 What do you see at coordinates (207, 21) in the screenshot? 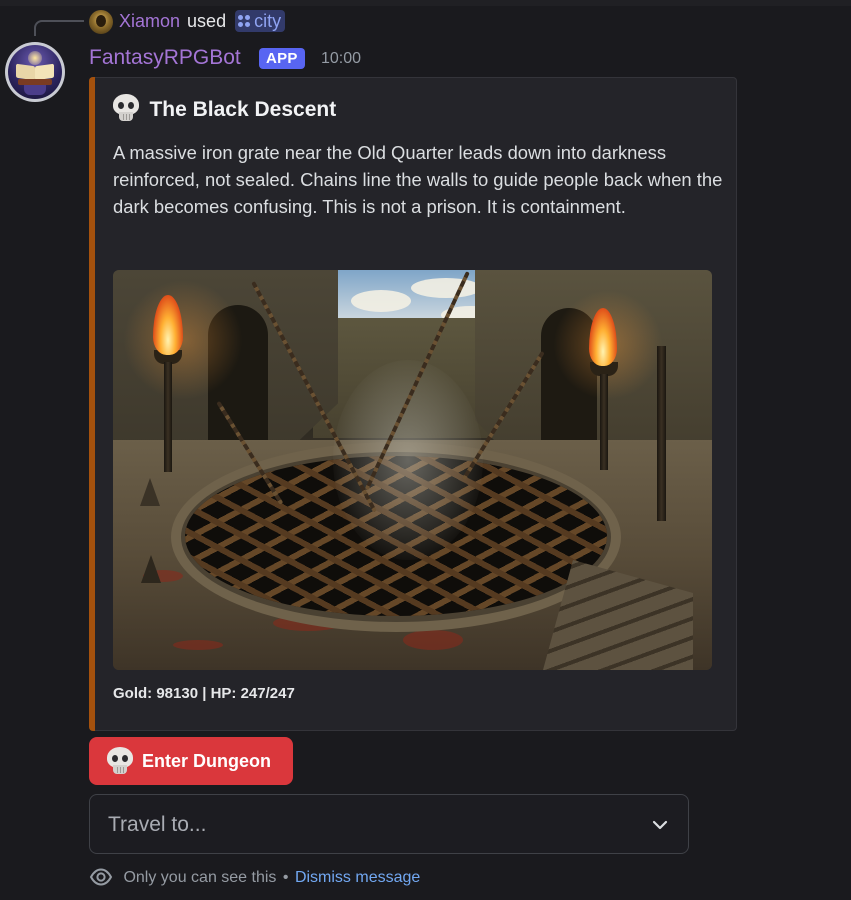
I see `reply-used-word: used` at bounding box center [207, 21].